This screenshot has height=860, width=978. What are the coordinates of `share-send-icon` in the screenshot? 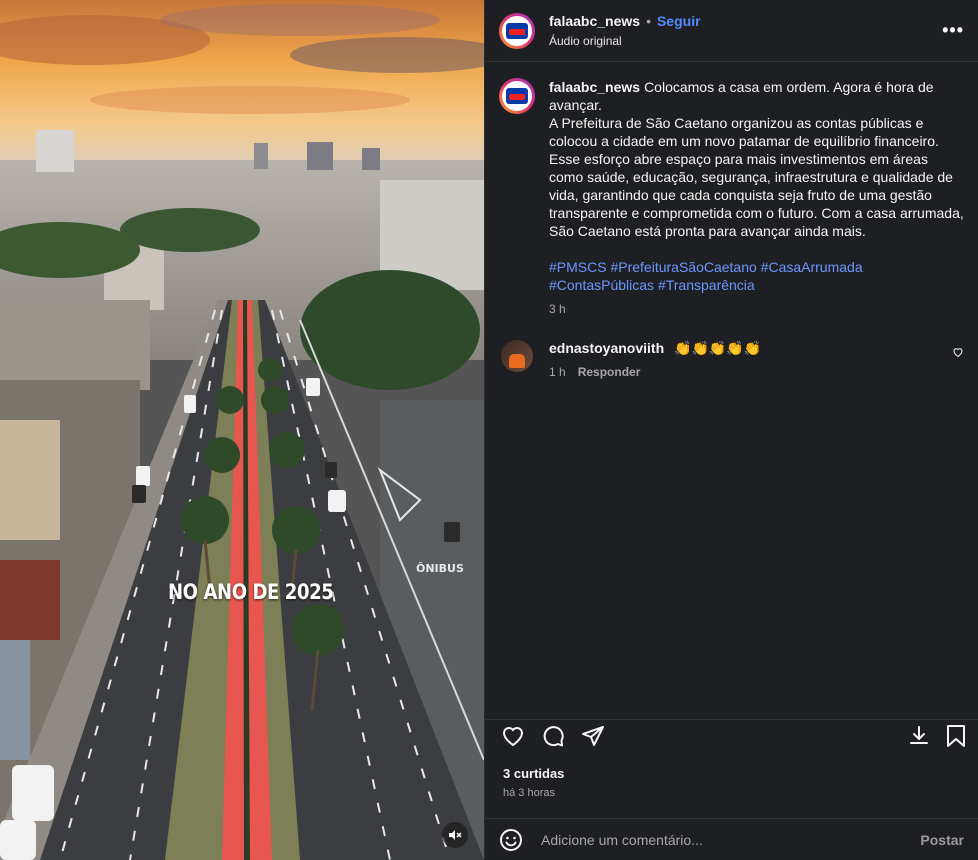 It's located at (593, 736).